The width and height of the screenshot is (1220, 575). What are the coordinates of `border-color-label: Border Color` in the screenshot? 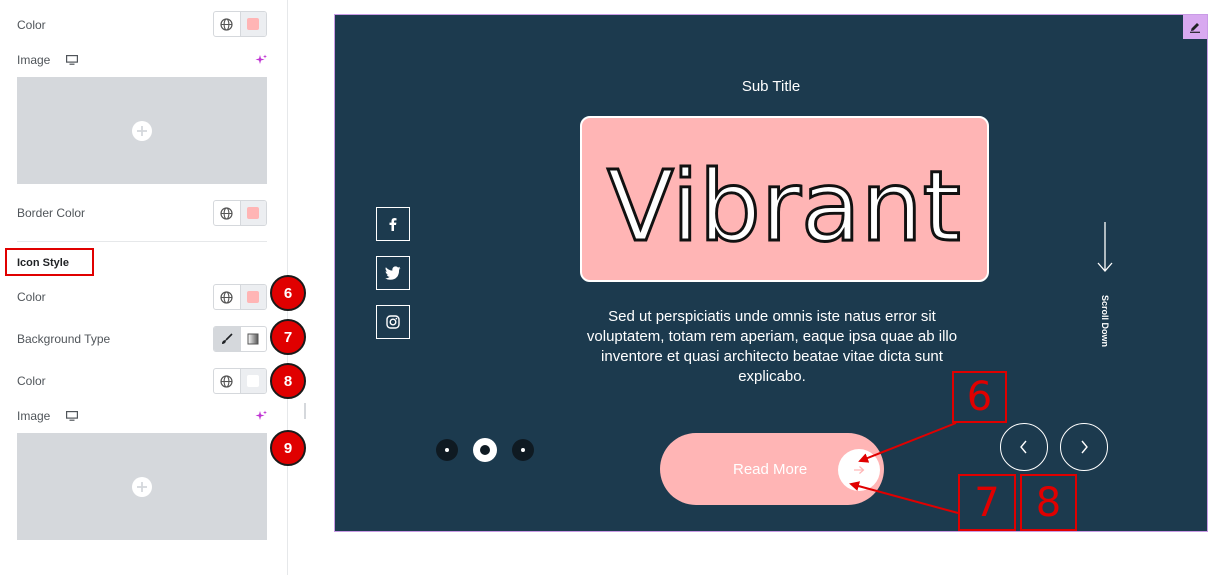 It's located at (51, 213).